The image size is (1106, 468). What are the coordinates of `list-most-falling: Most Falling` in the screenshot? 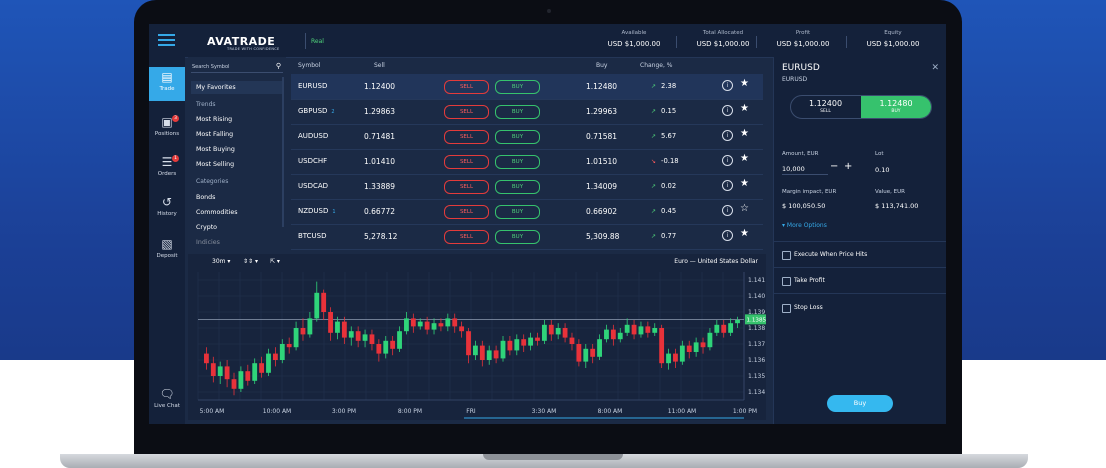 It's located at (214, 134).